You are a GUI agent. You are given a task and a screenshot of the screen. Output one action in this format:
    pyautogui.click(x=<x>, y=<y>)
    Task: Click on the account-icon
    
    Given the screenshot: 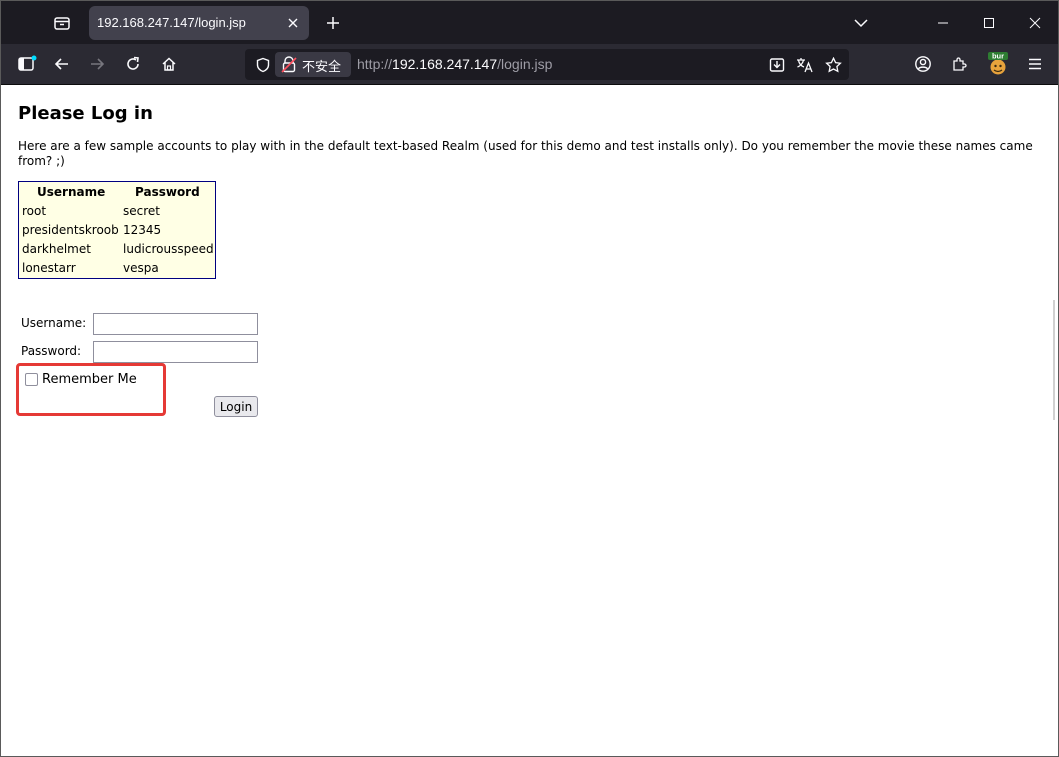 What is the action you would take?
    pyautogui.click(x=923, y=64)
    